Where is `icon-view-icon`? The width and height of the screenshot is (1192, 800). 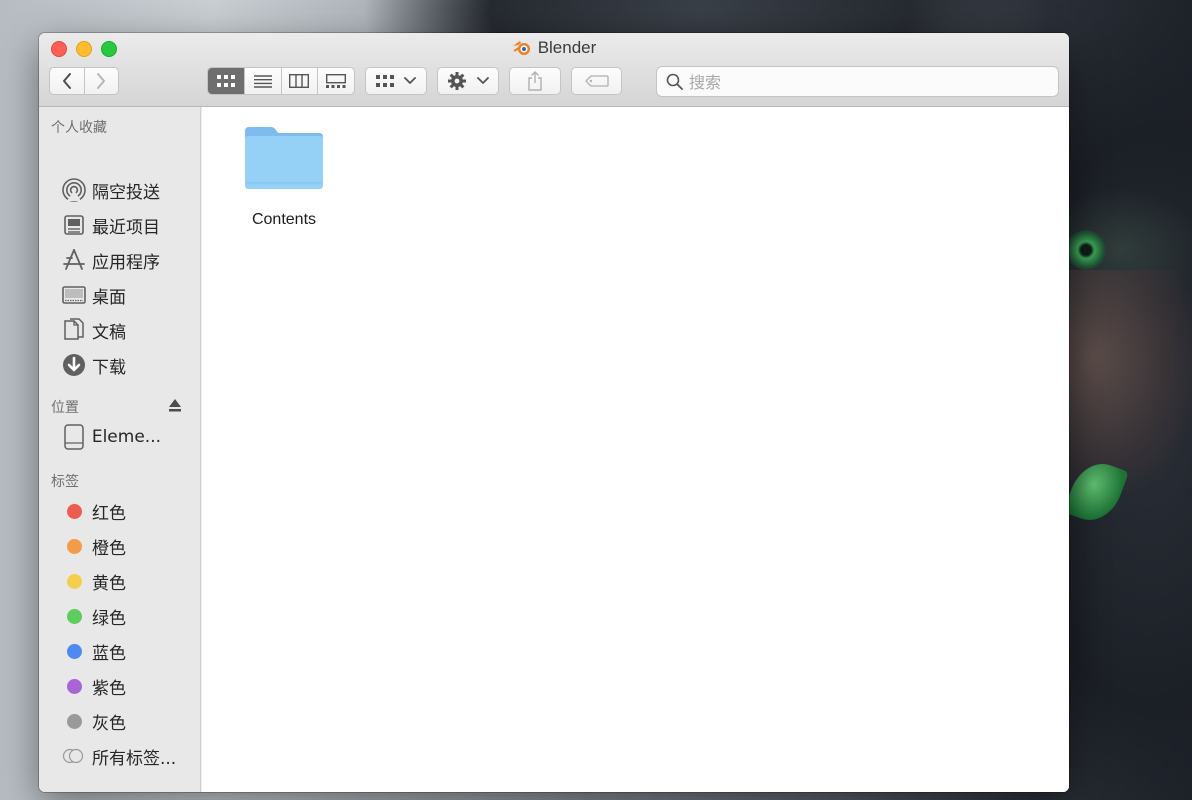 icon-view-icon is located at coordinates (225, 81).